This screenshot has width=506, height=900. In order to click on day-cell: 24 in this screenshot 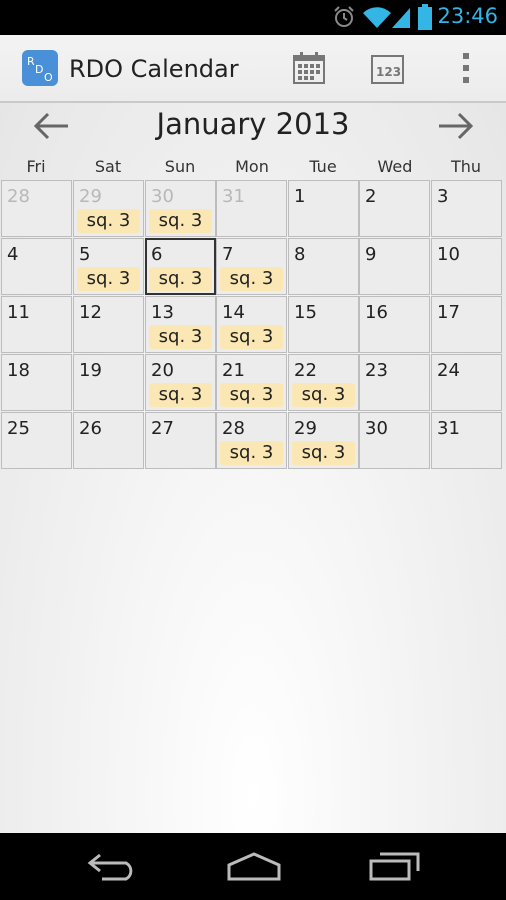, I will do `click(466, 382)`.